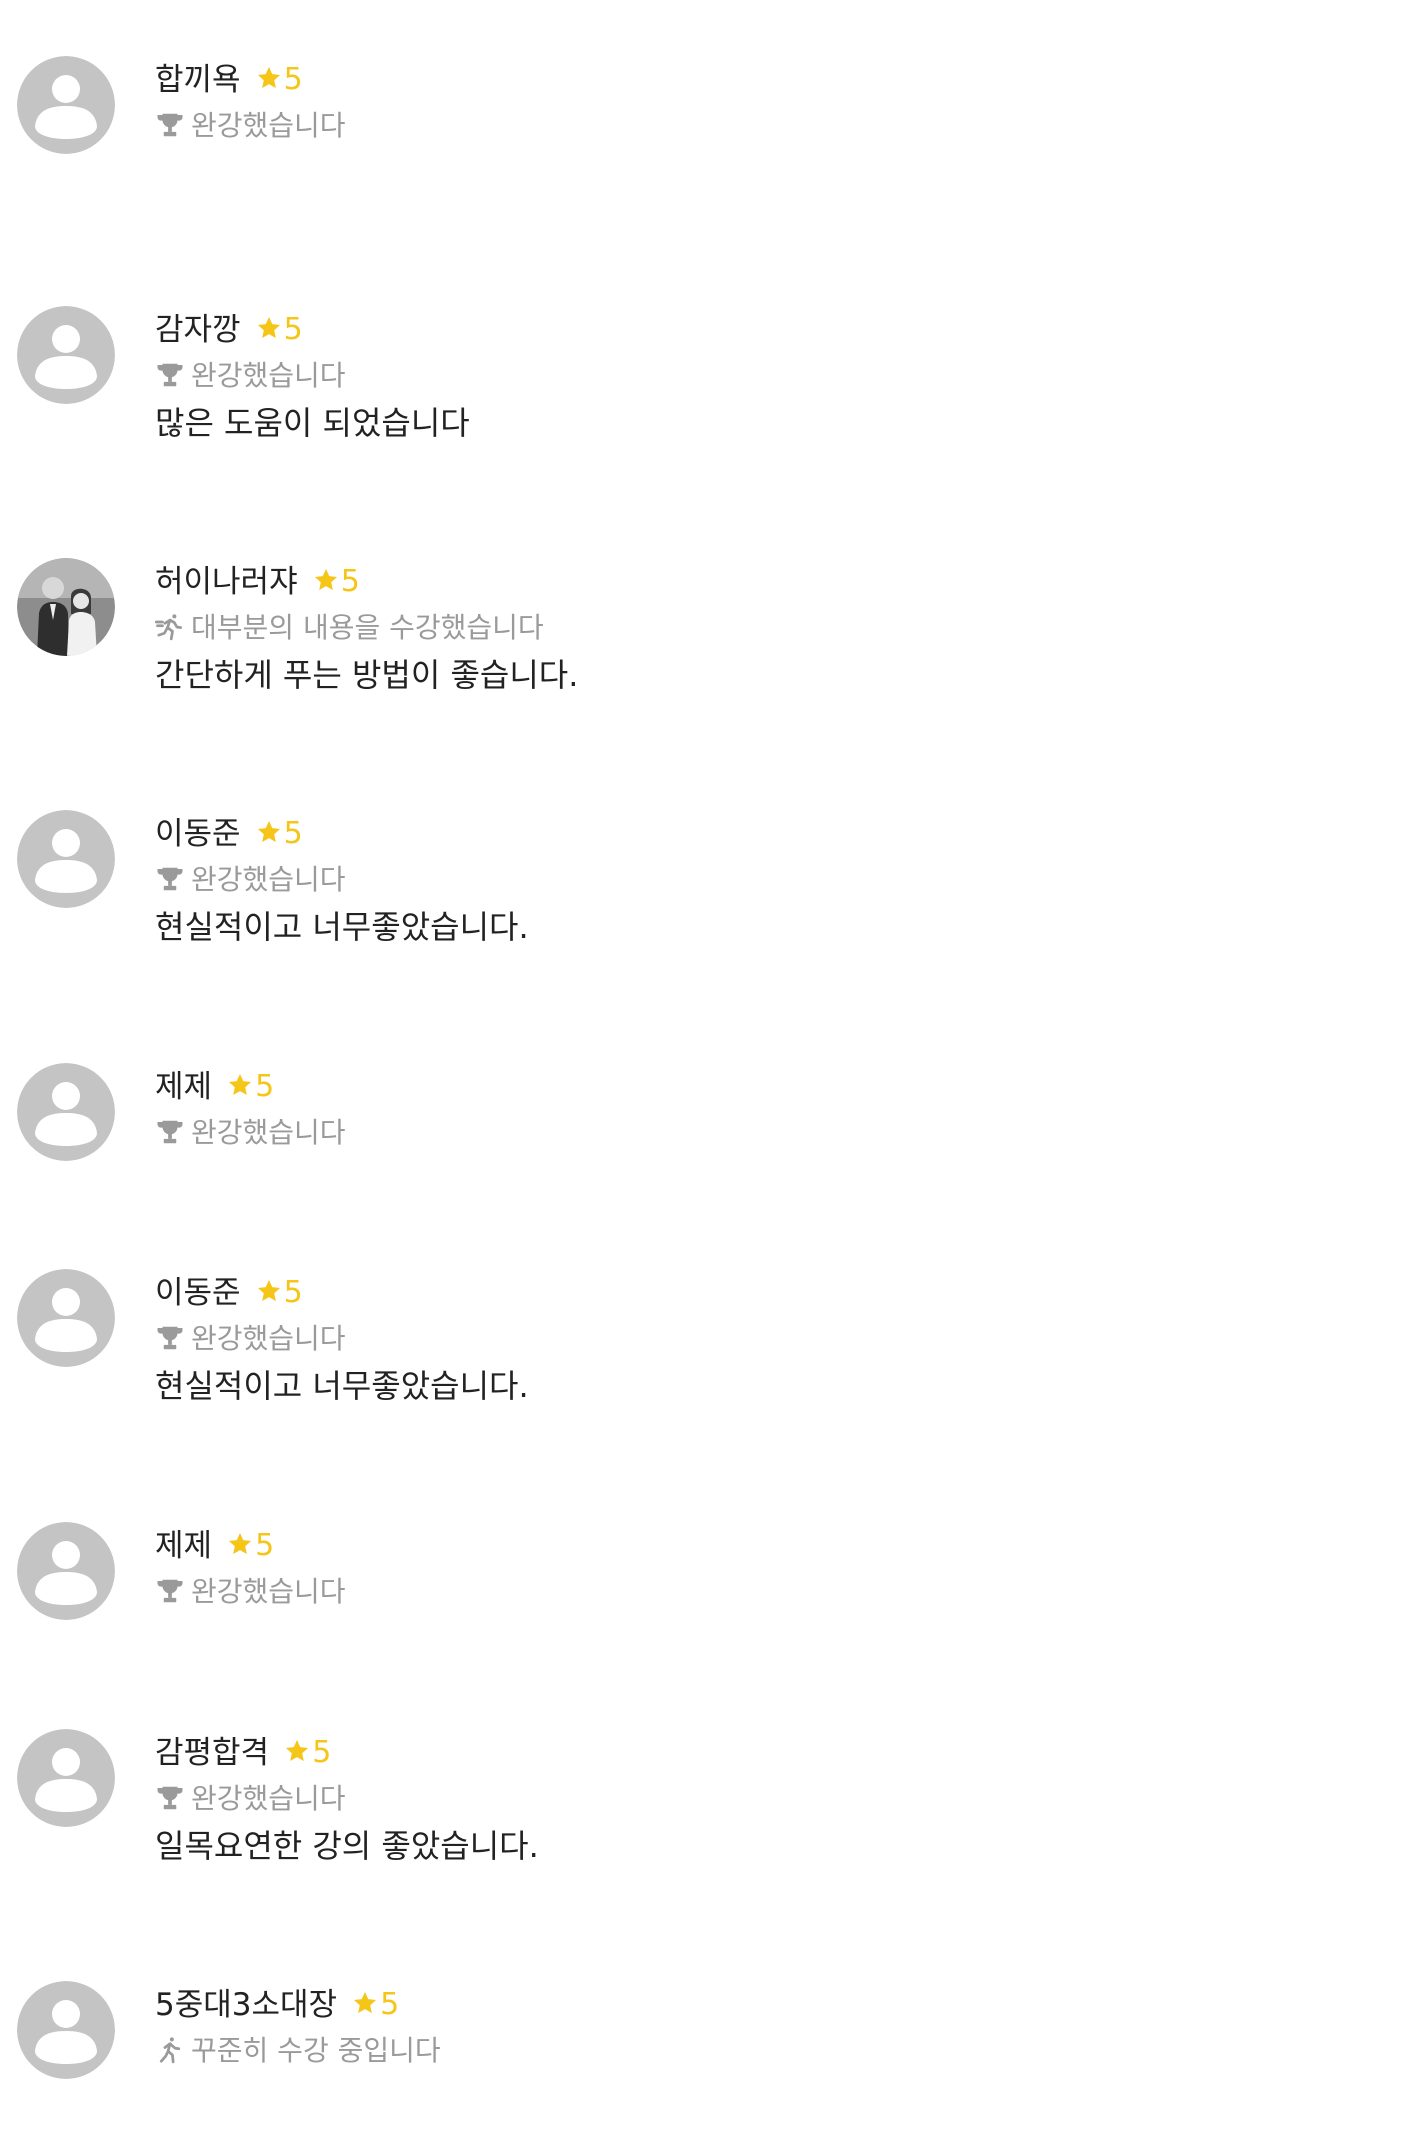 The image size is (1419, 2131). Describe the element at coordinates (709, 131) in the screenshot. I see `review-item: 합끼욕 5 완강했습니다` at that location.